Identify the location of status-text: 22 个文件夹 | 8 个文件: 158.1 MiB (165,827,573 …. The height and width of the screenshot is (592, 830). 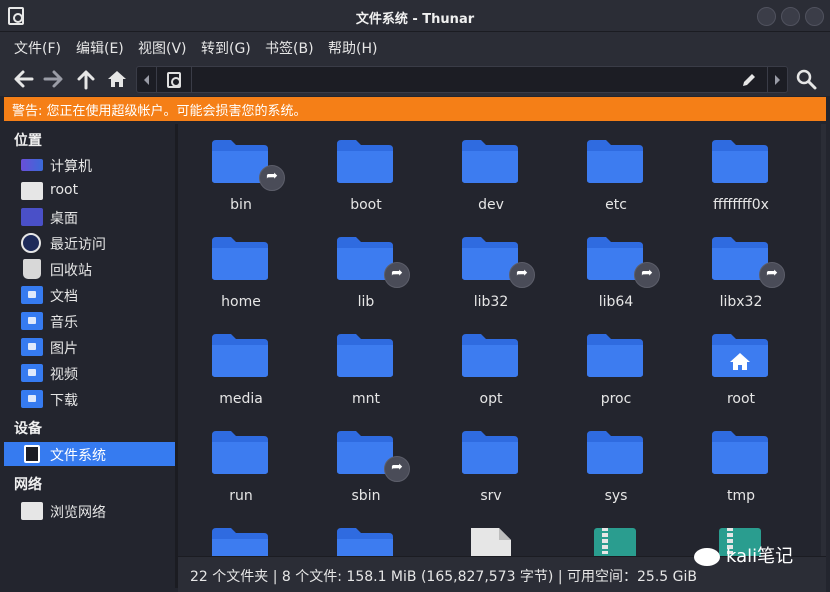
(443, 577).